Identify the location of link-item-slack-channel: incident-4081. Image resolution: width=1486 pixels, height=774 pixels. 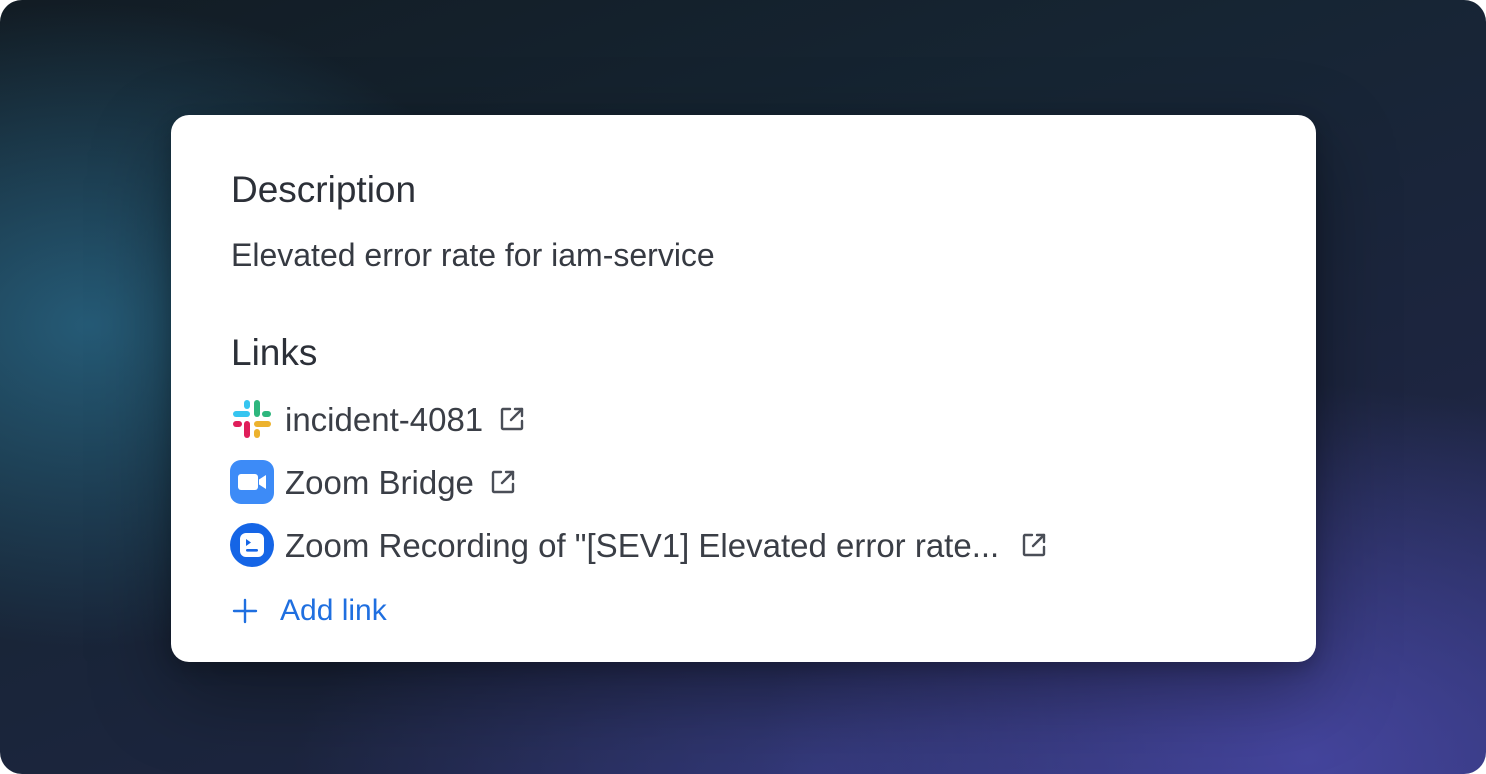
(378, 419).